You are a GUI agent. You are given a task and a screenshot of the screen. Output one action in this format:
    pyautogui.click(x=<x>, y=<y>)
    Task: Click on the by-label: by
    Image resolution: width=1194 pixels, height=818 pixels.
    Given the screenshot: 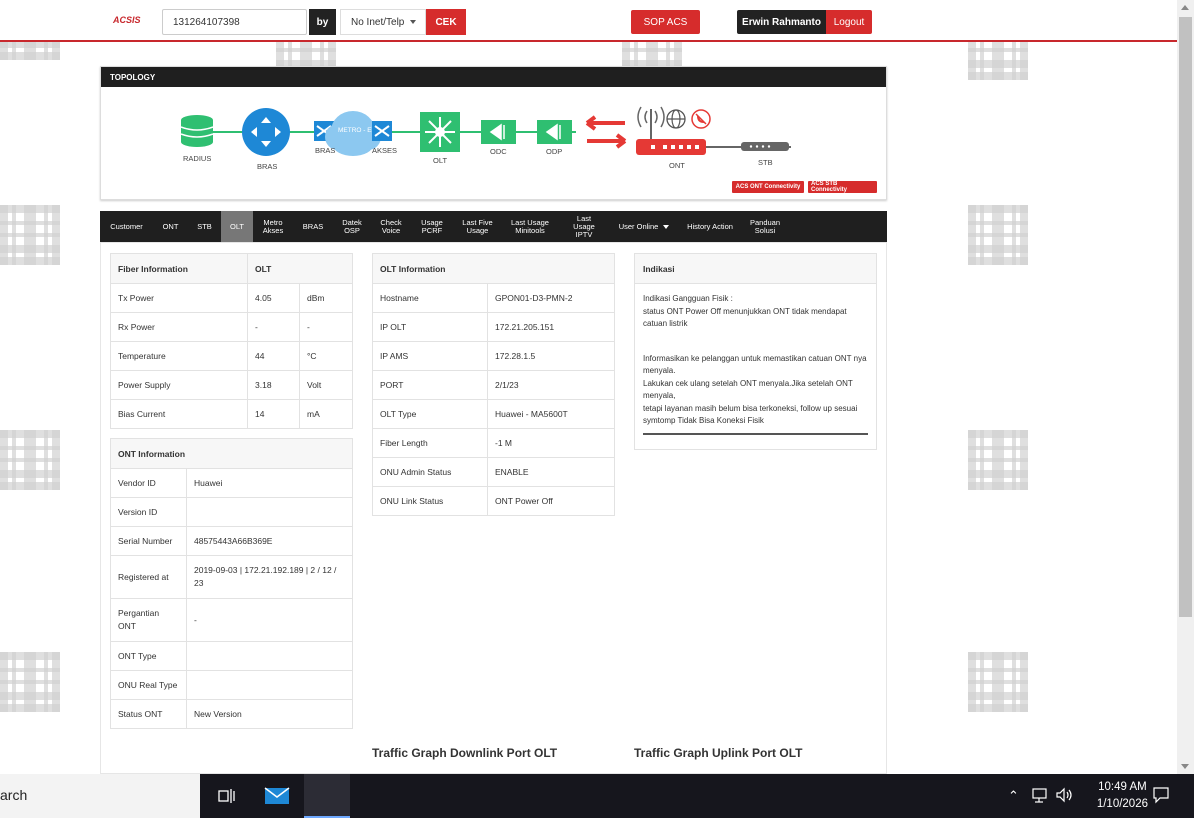 What is the action you would take?
    pyautogui.click(x=322, y=22)
    